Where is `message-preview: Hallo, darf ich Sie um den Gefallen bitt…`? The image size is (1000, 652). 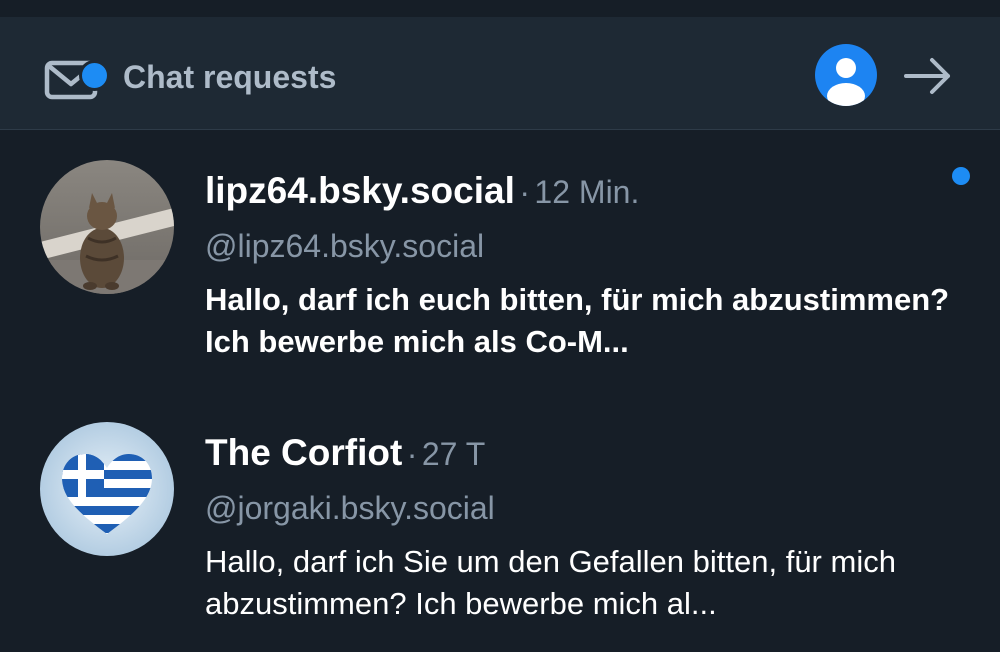 message-preview: Hallo, darf ich Sie um den Gefallen bitt… is located at coordinates (550, 582).